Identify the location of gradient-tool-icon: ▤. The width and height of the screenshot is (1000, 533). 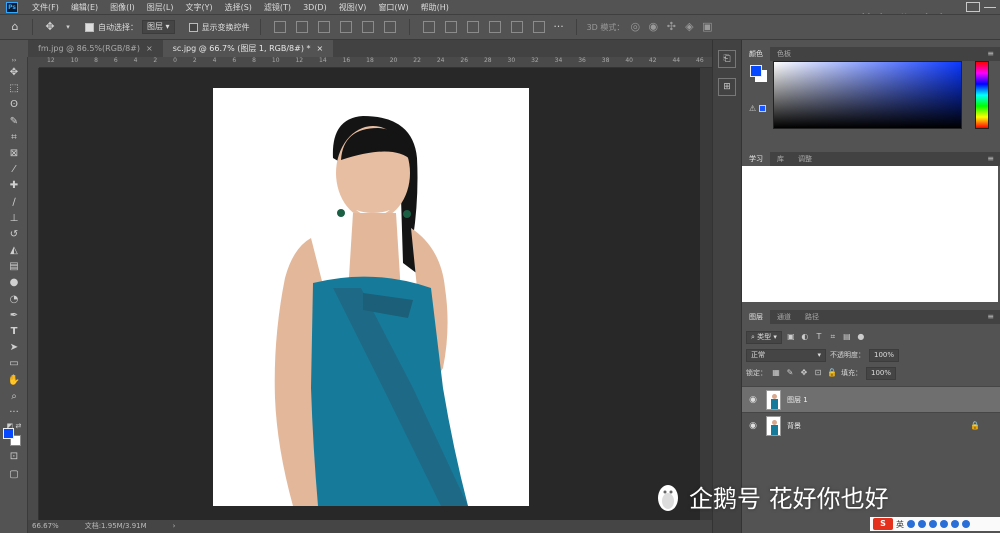
(14, 267).